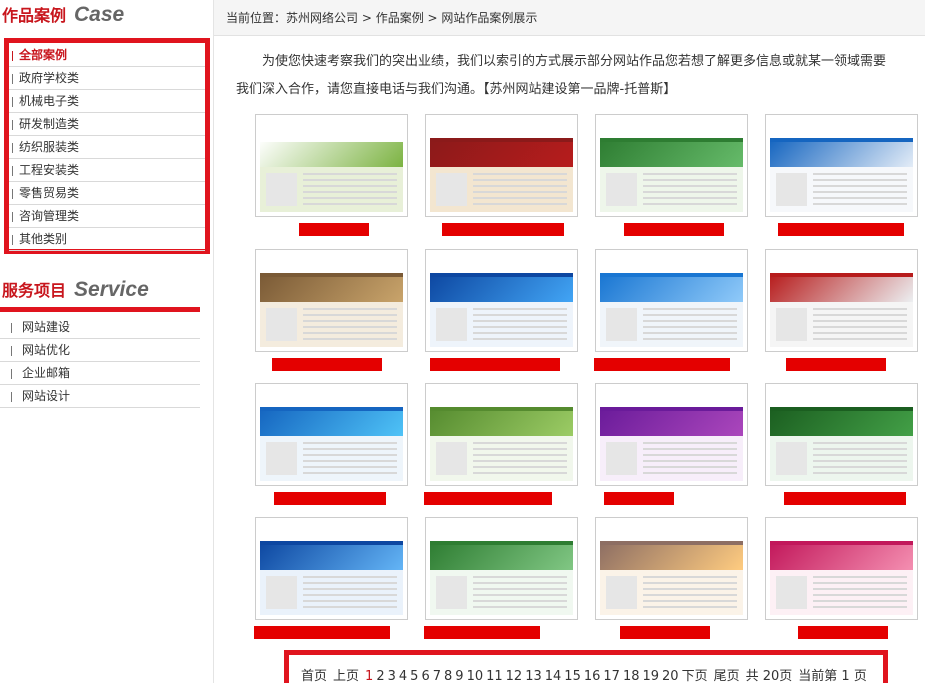  What do you see at coordinates (380, 676) in the screenshot?
I see `pager-page-link: 2` at bounding box center [380, 676].